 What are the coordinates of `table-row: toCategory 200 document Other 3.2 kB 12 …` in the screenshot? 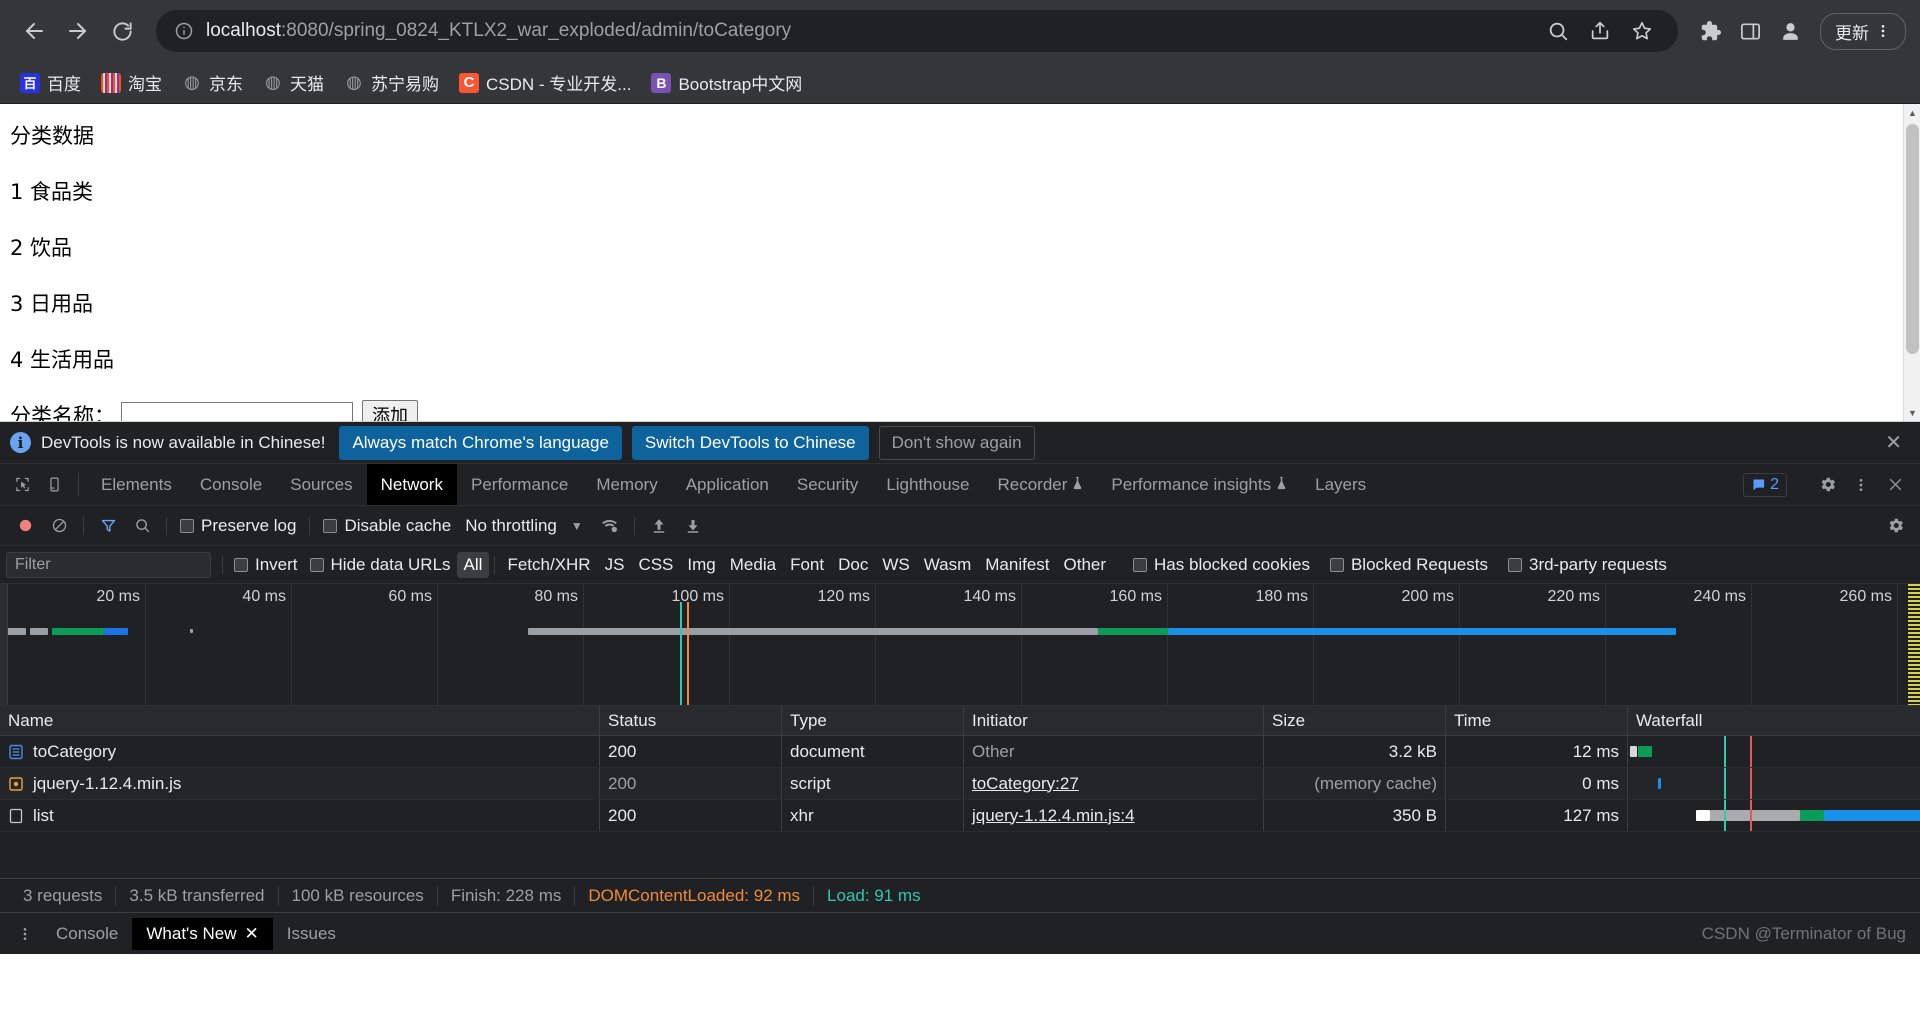 It's located at (960, 752).